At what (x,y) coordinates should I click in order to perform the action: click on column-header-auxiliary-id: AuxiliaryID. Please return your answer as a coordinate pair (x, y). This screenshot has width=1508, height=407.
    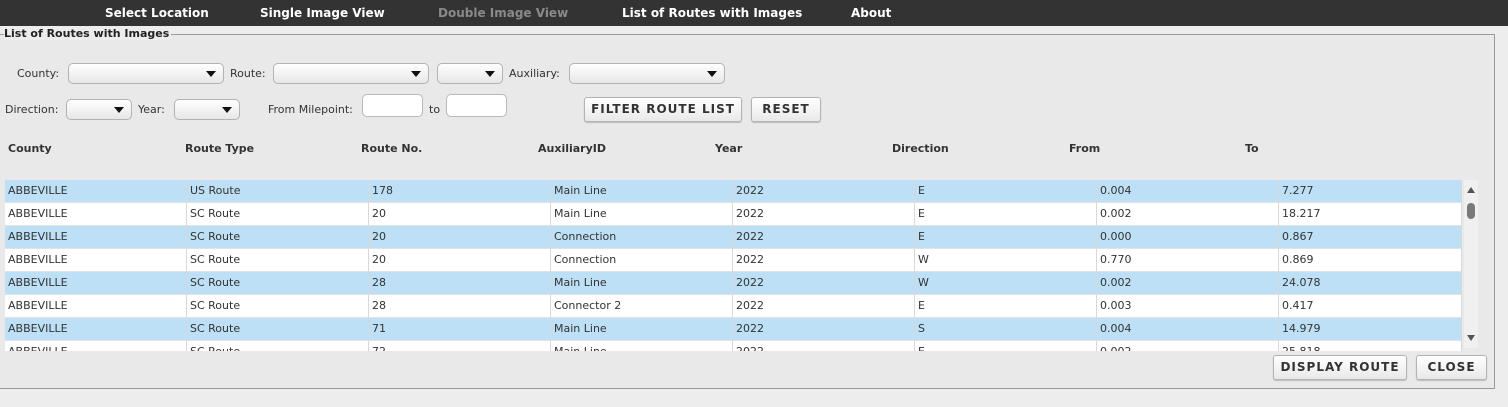
    Looking at the image, I should click on (572, 148).